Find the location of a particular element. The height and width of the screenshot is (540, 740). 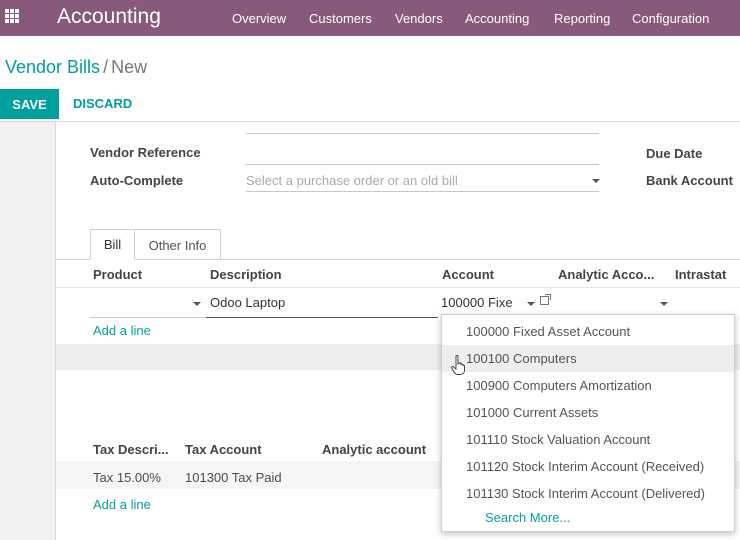

column-account: Account is located at coordinates (468, 274).